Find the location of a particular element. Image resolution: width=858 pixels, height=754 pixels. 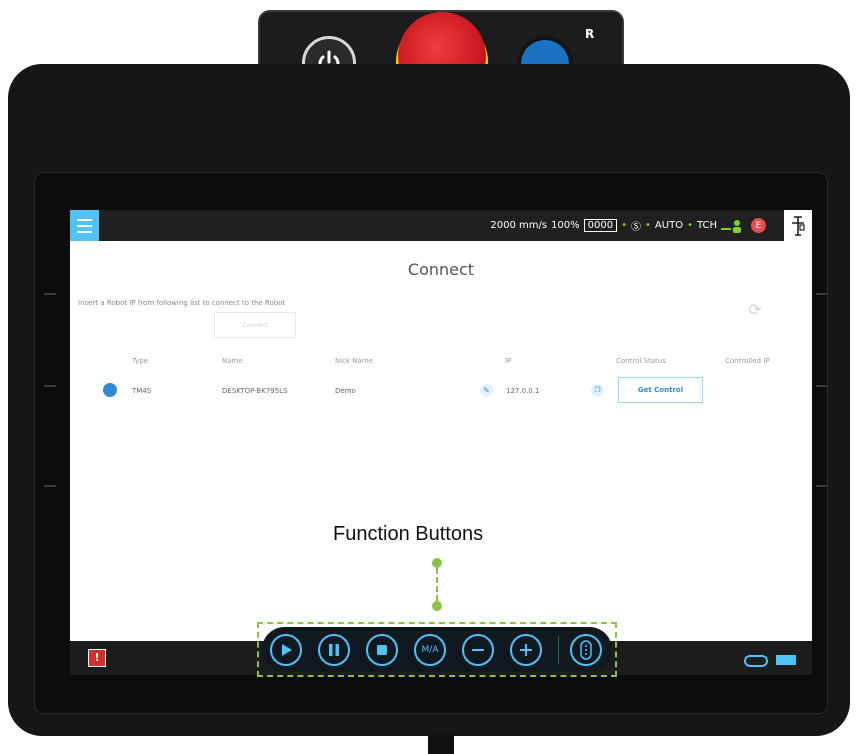

row-ip: 127.0.0.1 is located at coordinates (523, 391).